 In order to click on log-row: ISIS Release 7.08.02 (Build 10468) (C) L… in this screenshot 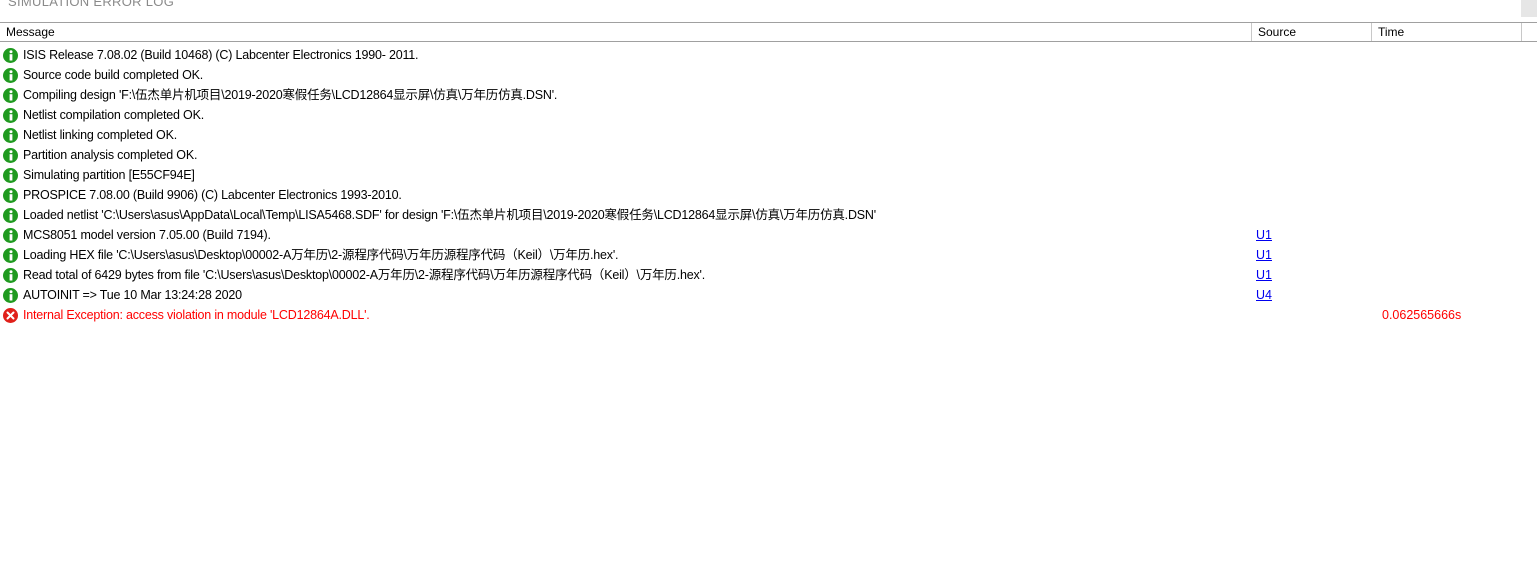, I will do `click(768, 55)`.